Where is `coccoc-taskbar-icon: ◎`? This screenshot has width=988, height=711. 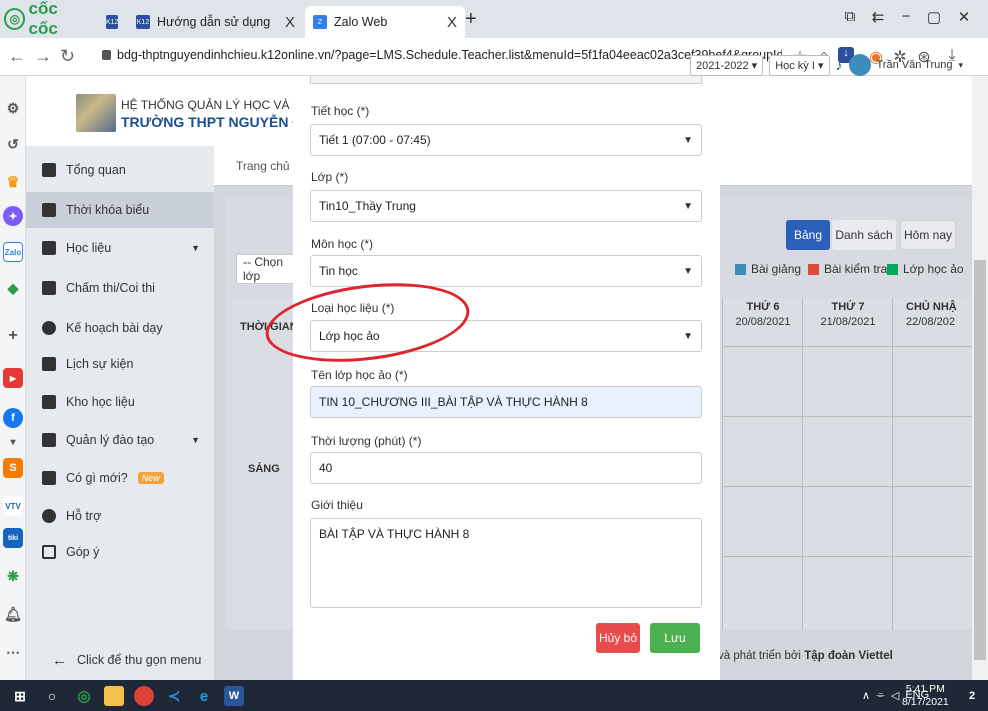 coccoc-taskbar-icon: ◎ is located at coordinates (84, 696).